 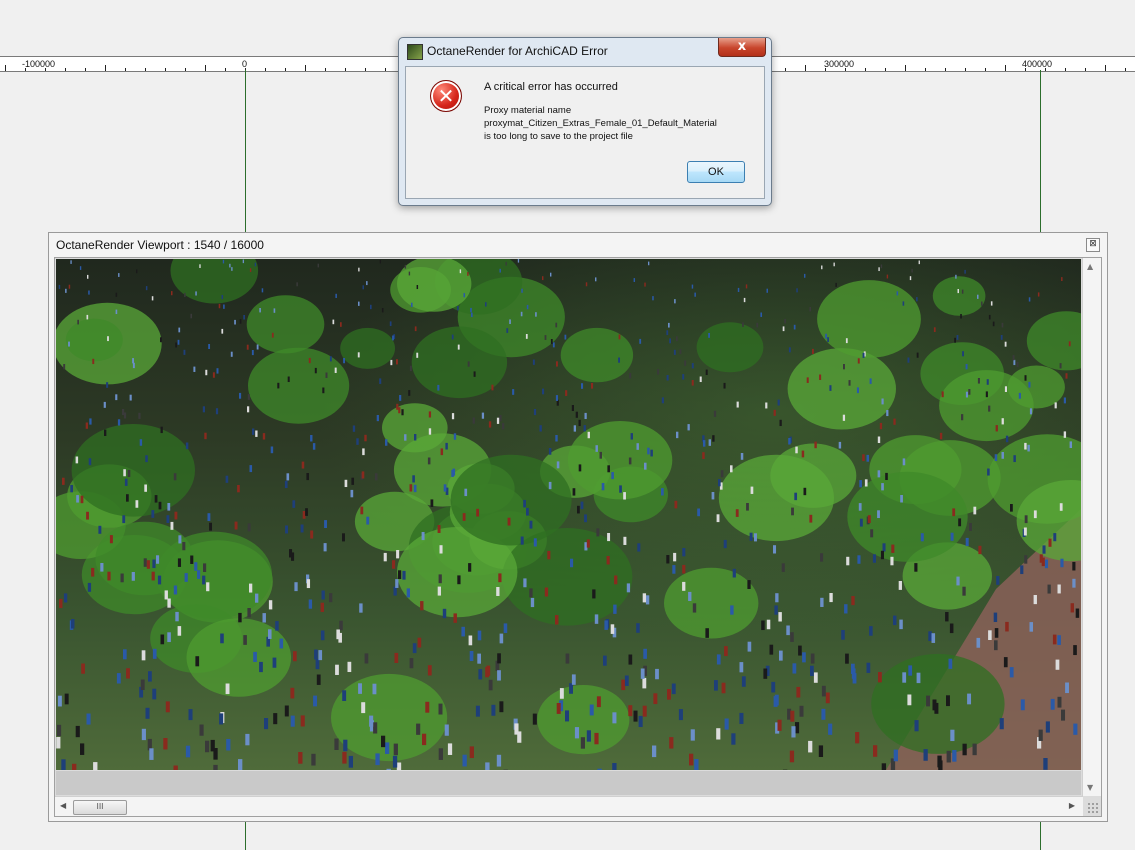 I want to click on viewport-close-icon: ⊠, so click(x=1093, y=245).